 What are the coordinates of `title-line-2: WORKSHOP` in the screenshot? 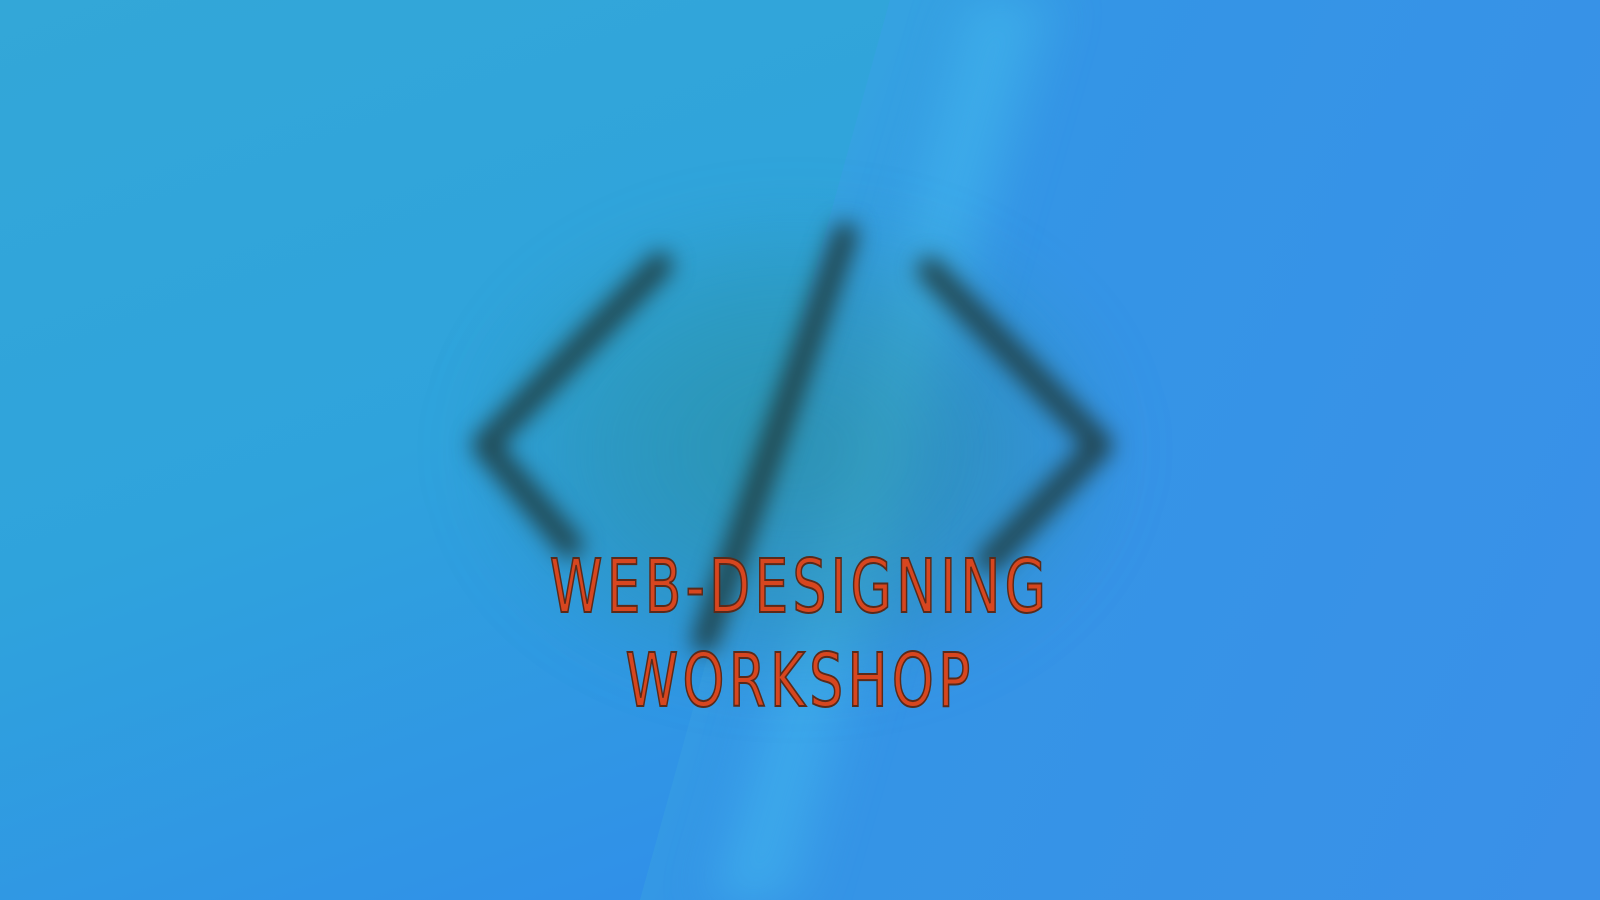 It's located at (800, 681).